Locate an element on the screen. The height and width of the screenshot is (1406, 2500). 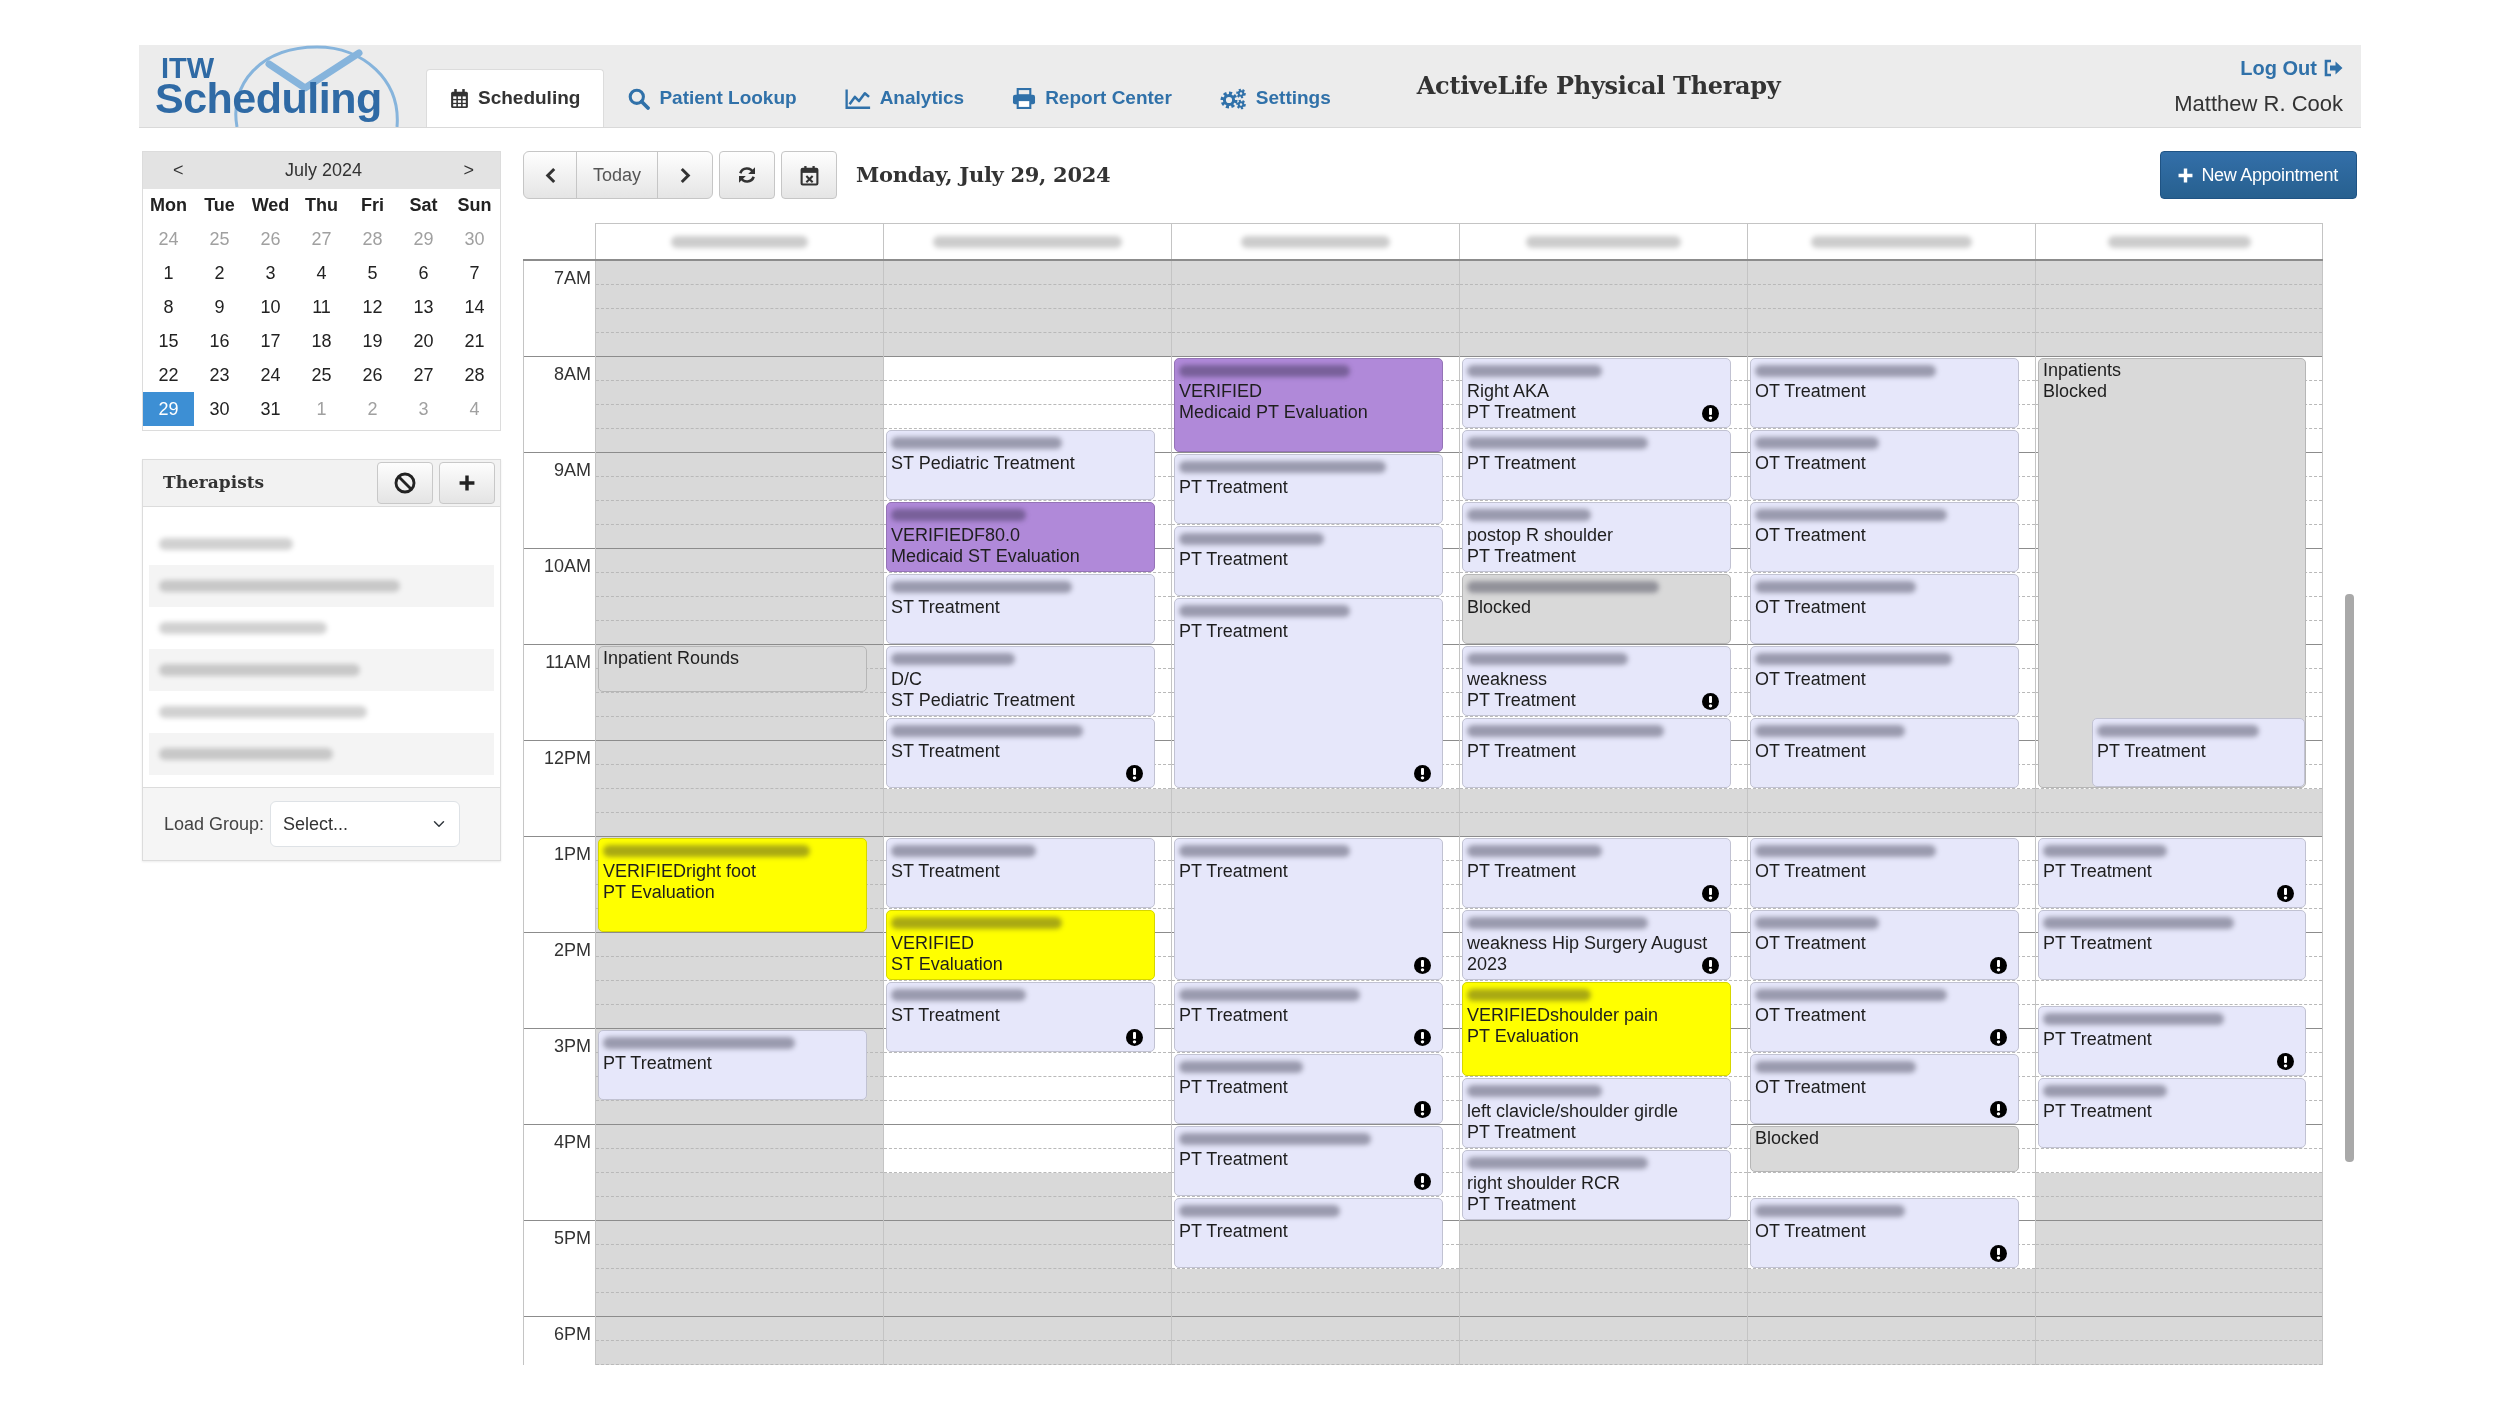
calendar-day: 21 is located at coordinates (474, 341).